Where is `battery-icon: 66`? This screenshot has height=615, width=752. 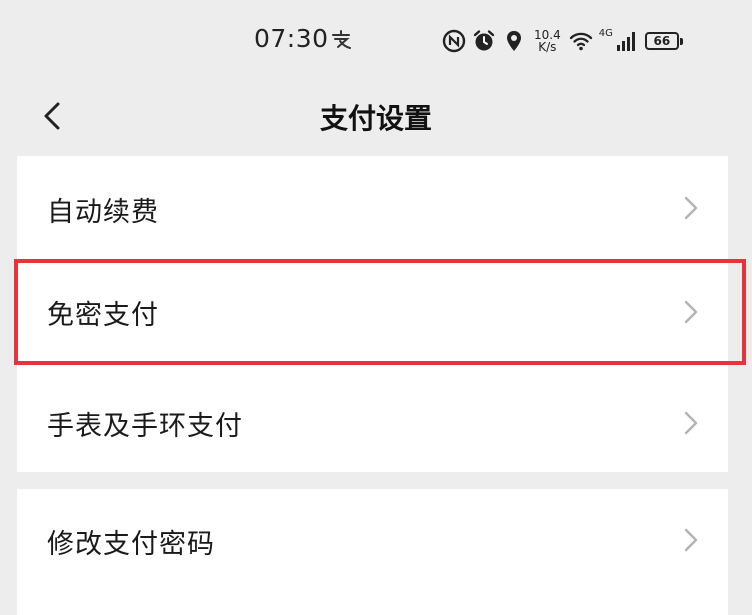
battery-icon: 66 is located at coordinates (663, 41).